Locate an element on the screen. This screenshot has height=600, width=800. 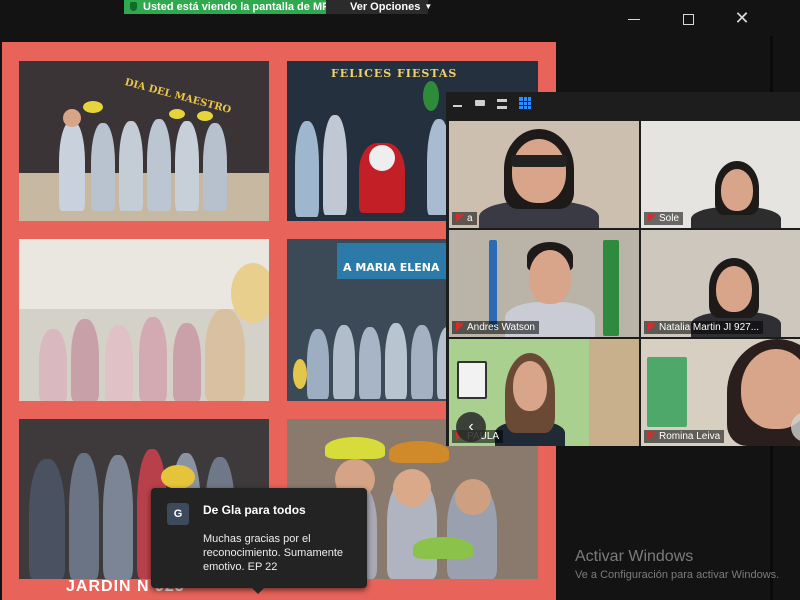
participant-name-label: a is located at coordinates (464, 218).